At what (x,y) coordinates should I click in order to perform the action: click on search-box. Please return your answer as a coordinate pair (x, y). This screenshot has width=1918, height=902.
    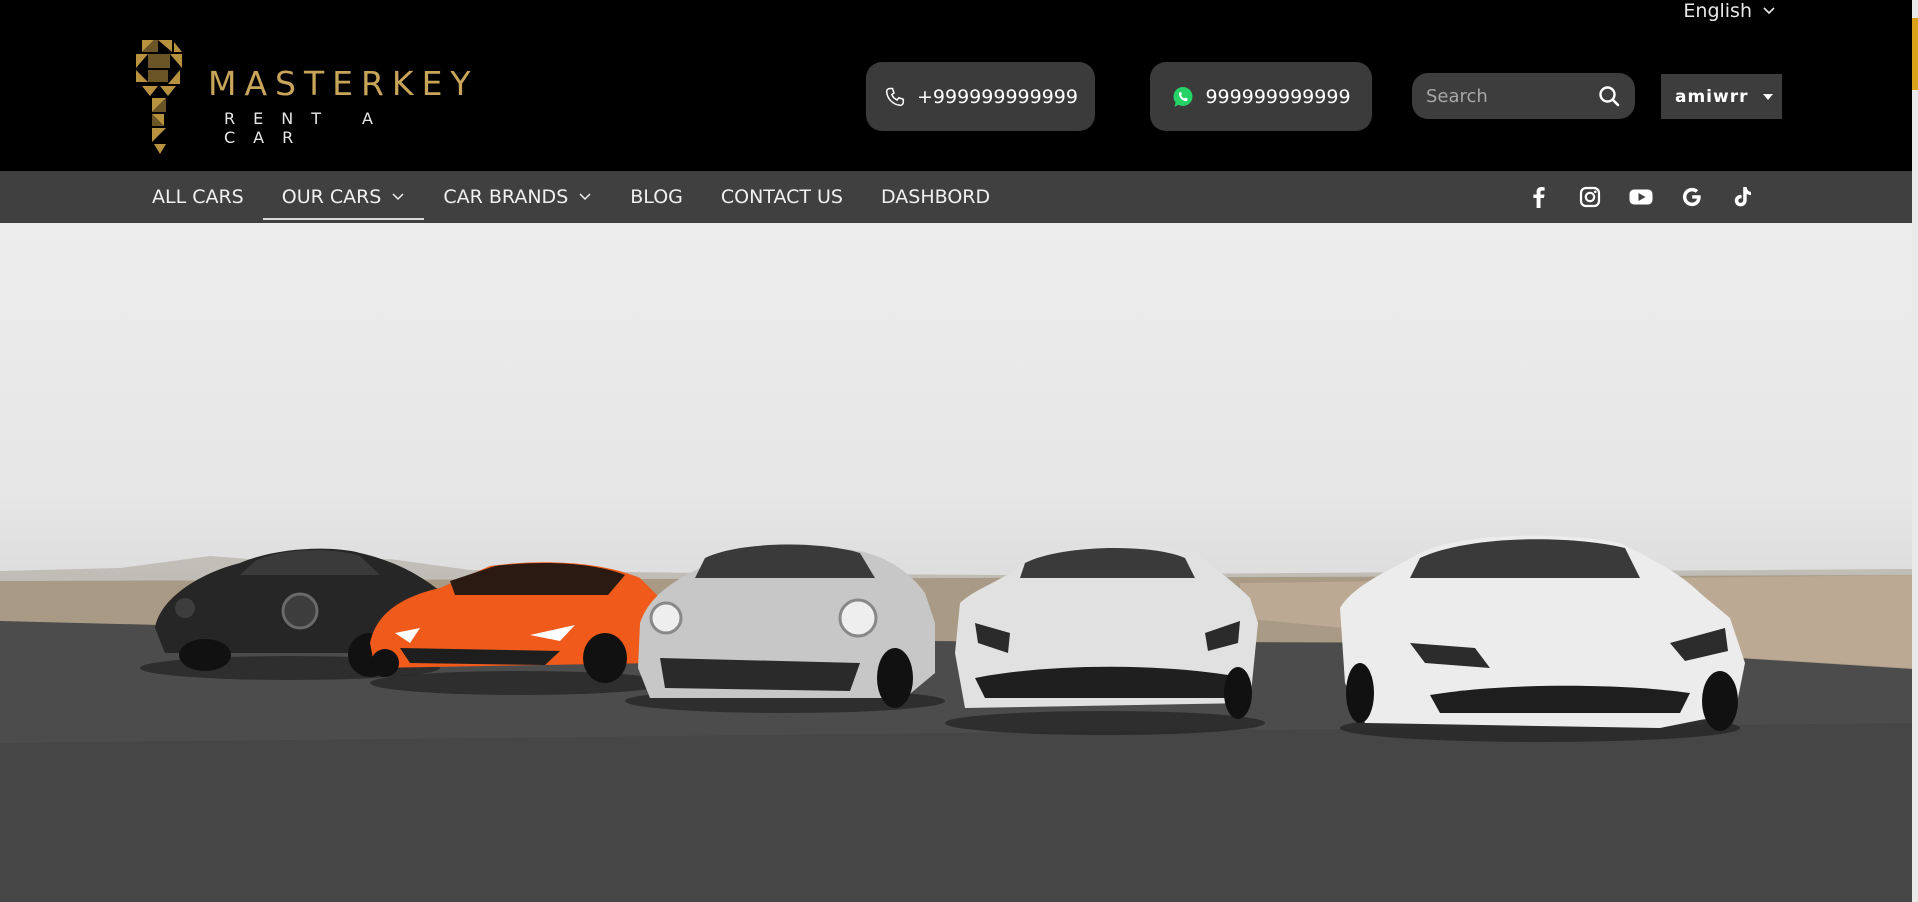
    Looking at the image, I should click on (1523, 96).